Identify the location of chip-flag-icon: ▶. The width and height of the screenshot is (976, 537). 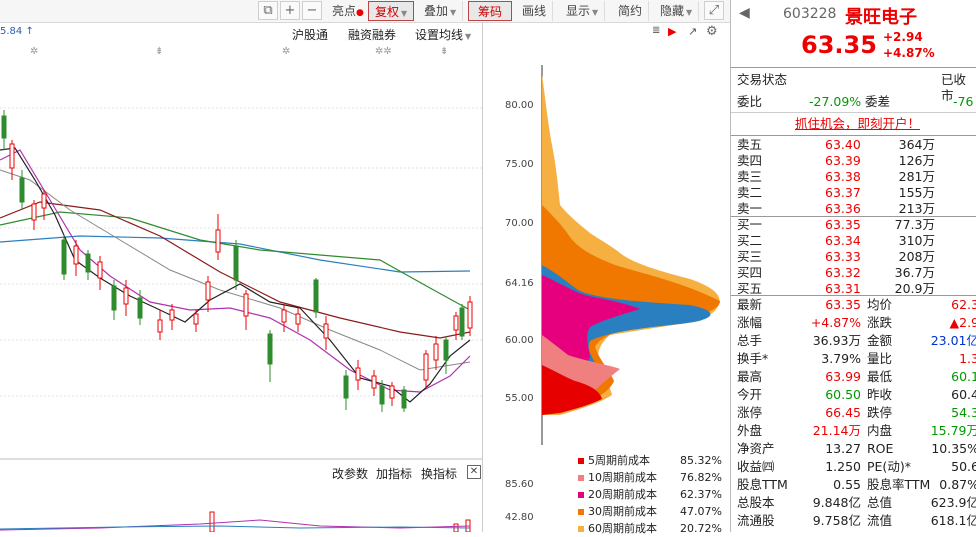
(672, 31).